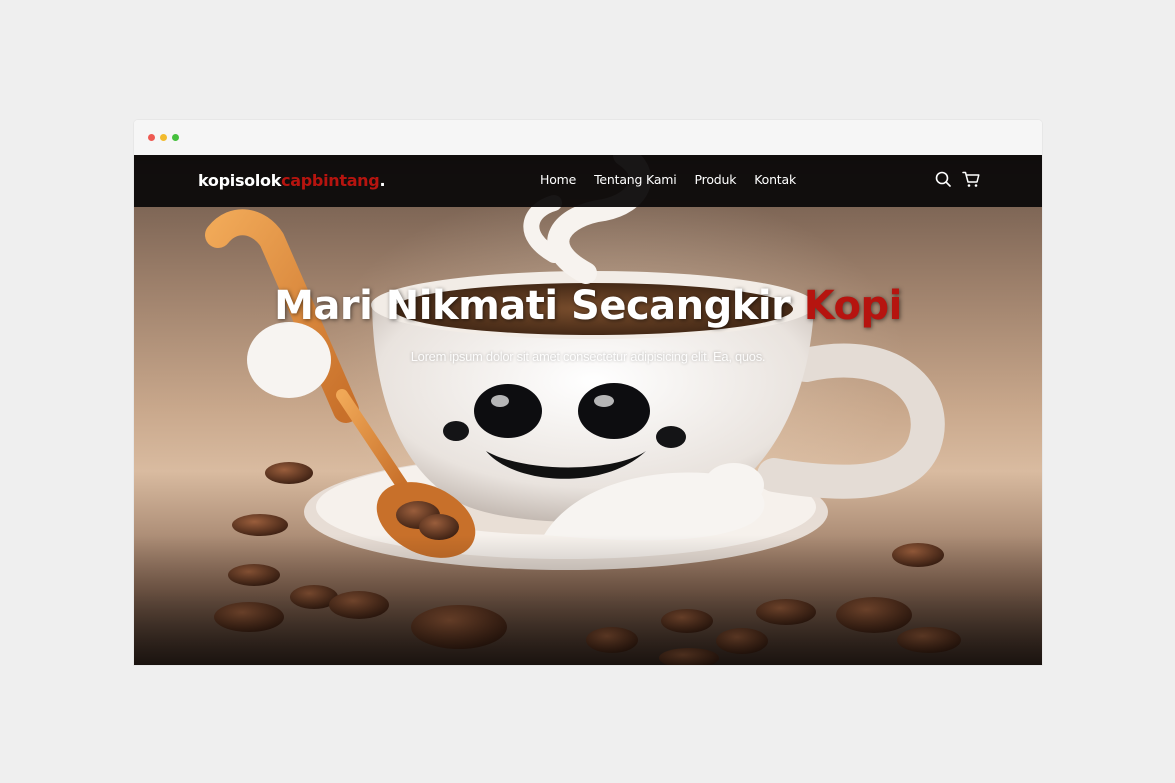  I want to click on brand-primary: kopisolok, so click(240, 180).